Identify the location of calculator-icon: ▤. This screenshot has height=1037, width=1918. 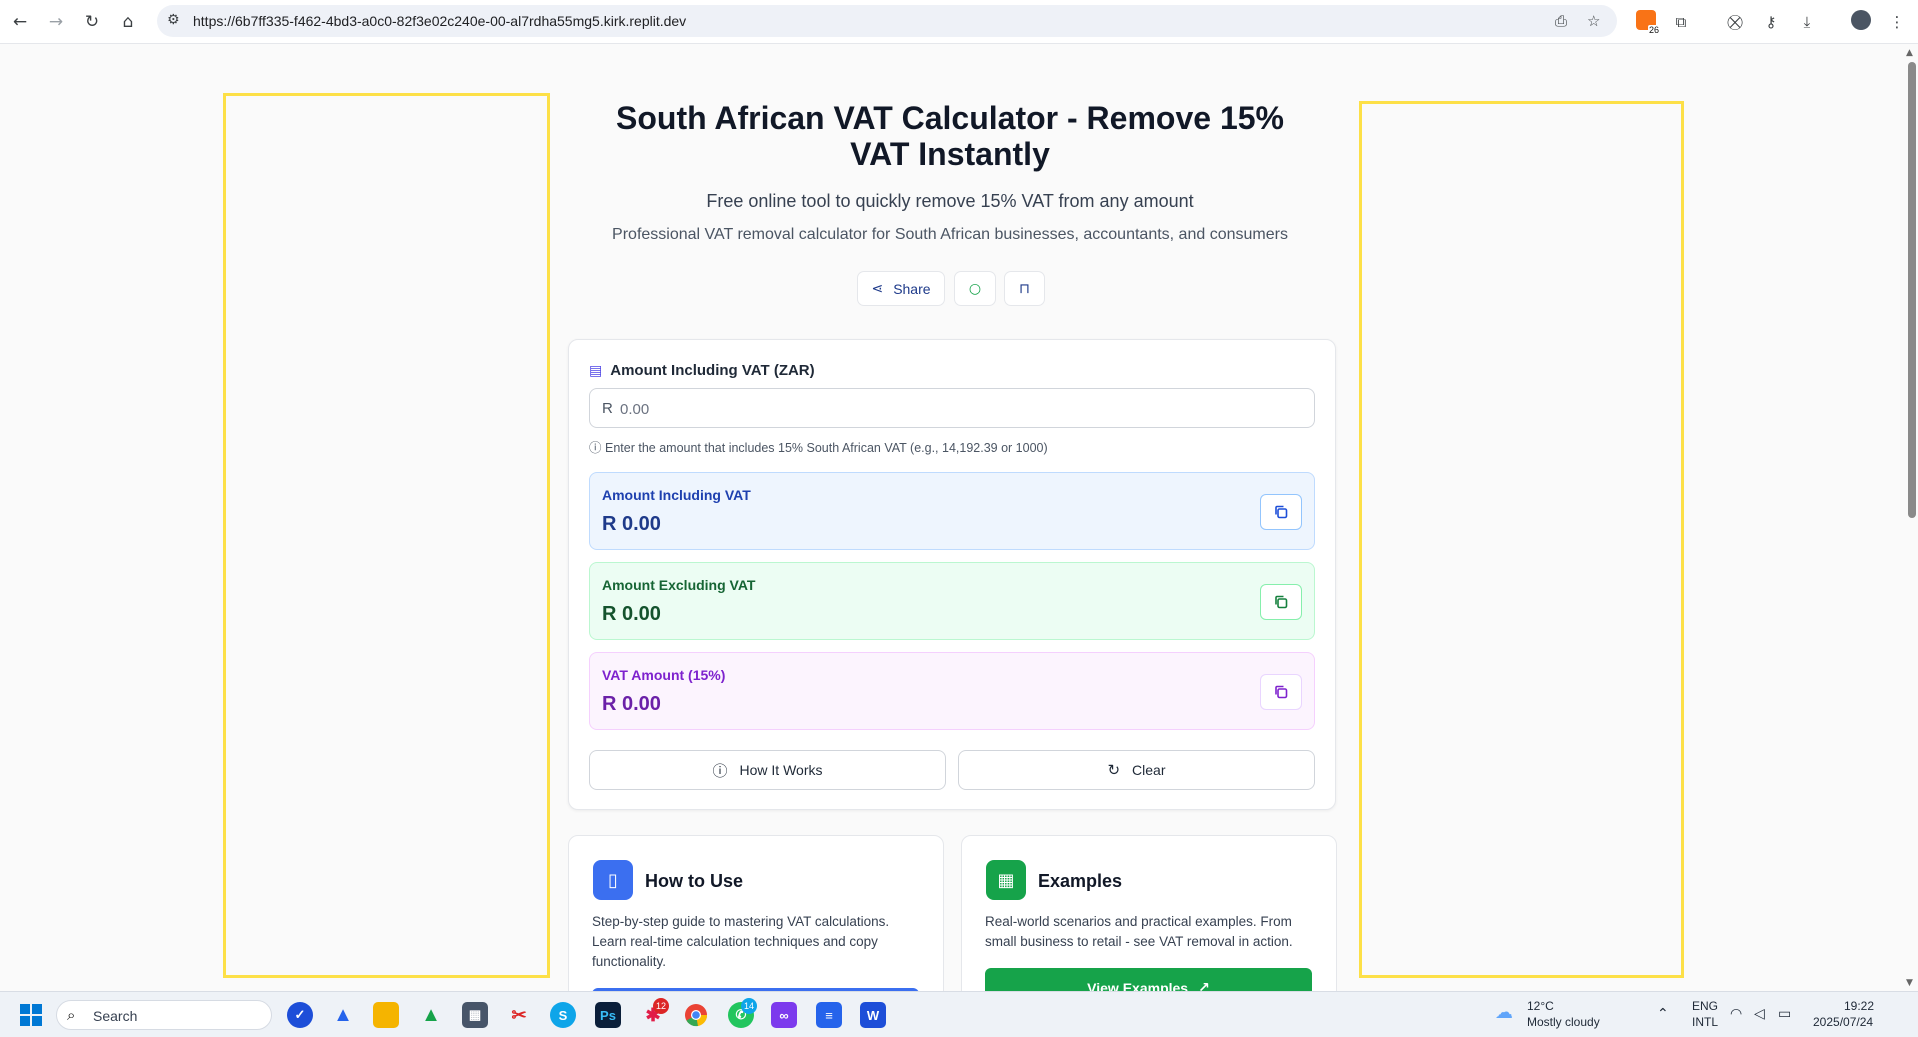
(596, 370).